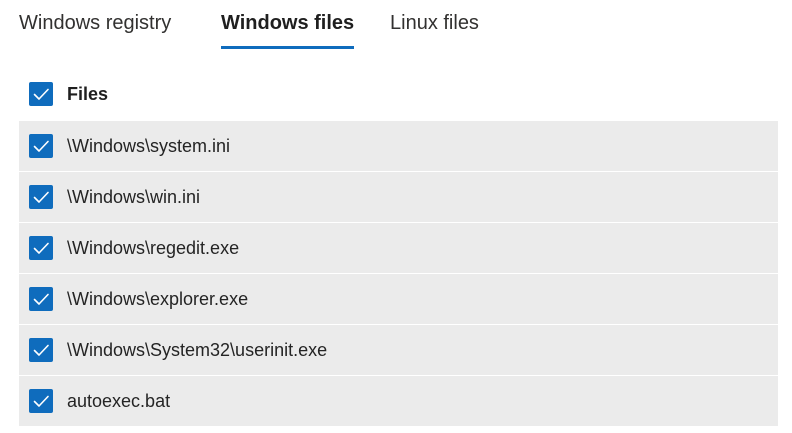 This screenshot has height=433, width=792. What do you see at coordinates (134, 197) in the screenshot?
I see `file-path: \Windows\win.ini` at bounding box center [134, 197].